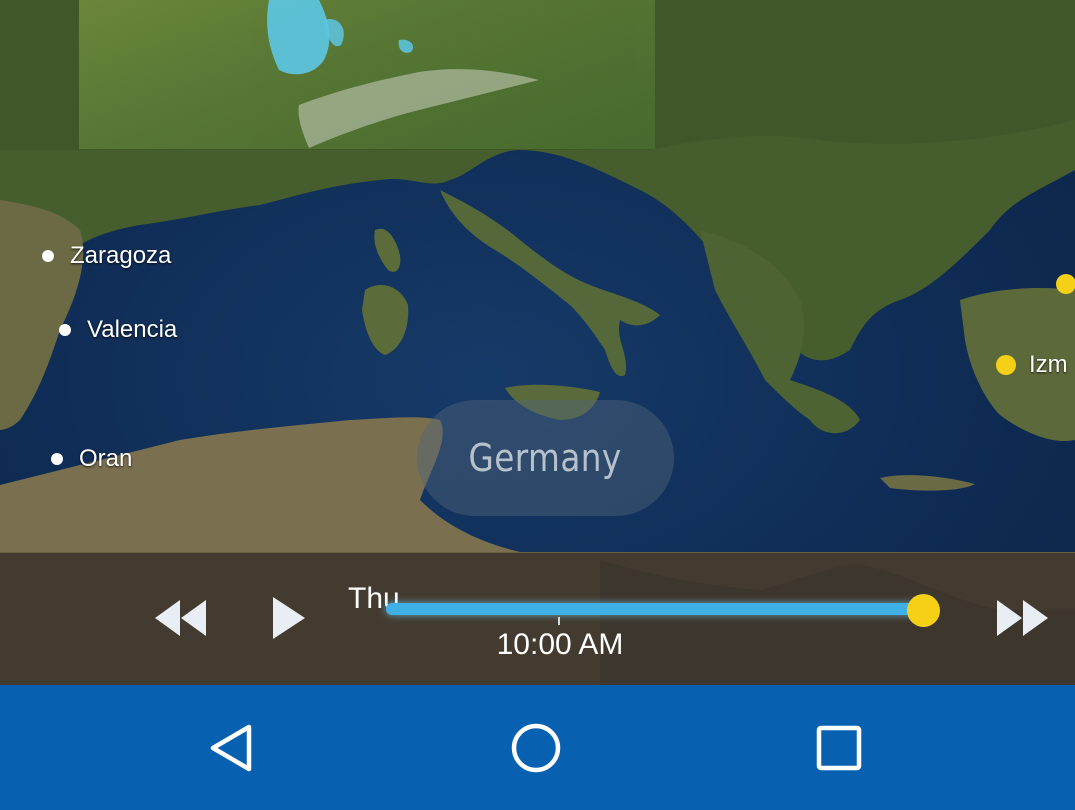 Image resolution: width=1075 pixels, height=810 pixels. What do you see at coordinates (559, 621) in the screenshot?
I see `timeline-tick` at bounding box center [559, 621].